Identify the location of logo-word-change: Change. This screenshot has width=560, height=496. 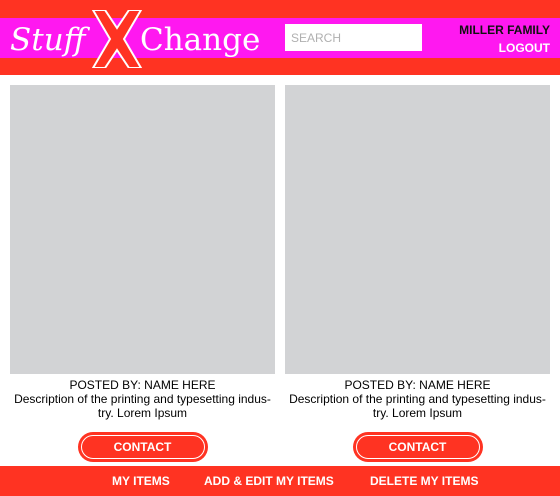
(200, 40).